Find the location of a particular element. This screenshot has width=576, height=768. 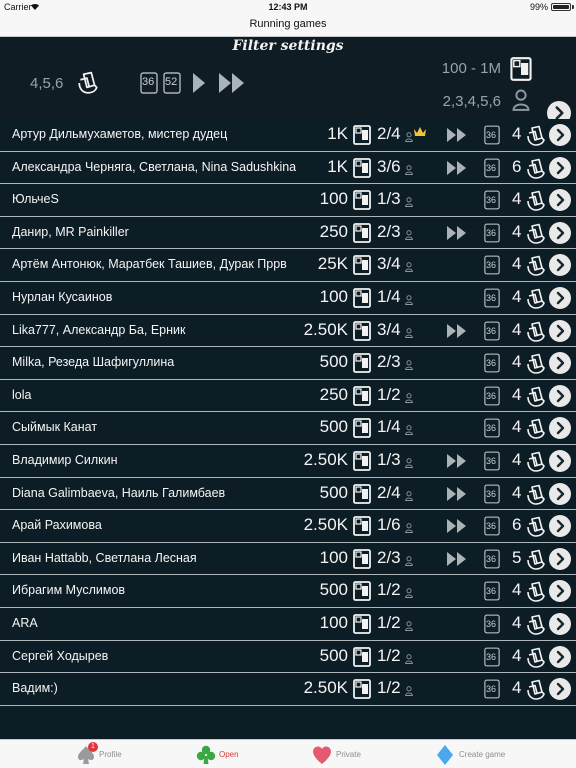

game-player-count: 3/6 is located at coordinates (389, 166).